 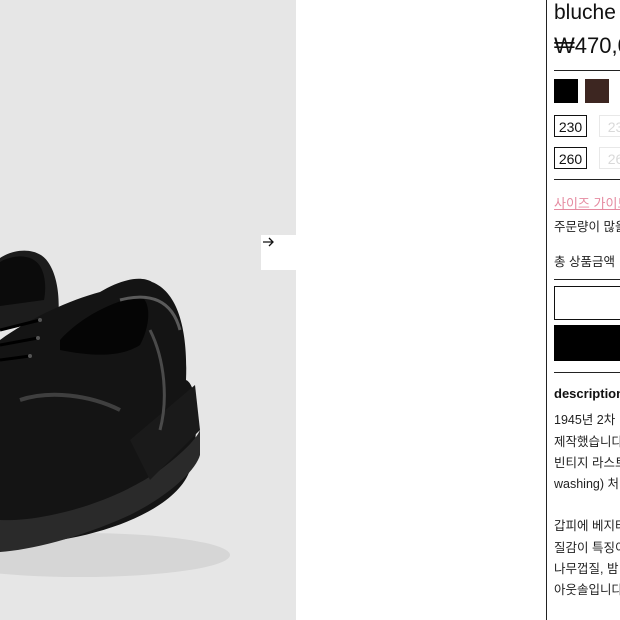 What do you see at coordinates (584, 262) in the screenshot?
I see `total-price-label: 총 상품금액` at bounding box center [584, 262].